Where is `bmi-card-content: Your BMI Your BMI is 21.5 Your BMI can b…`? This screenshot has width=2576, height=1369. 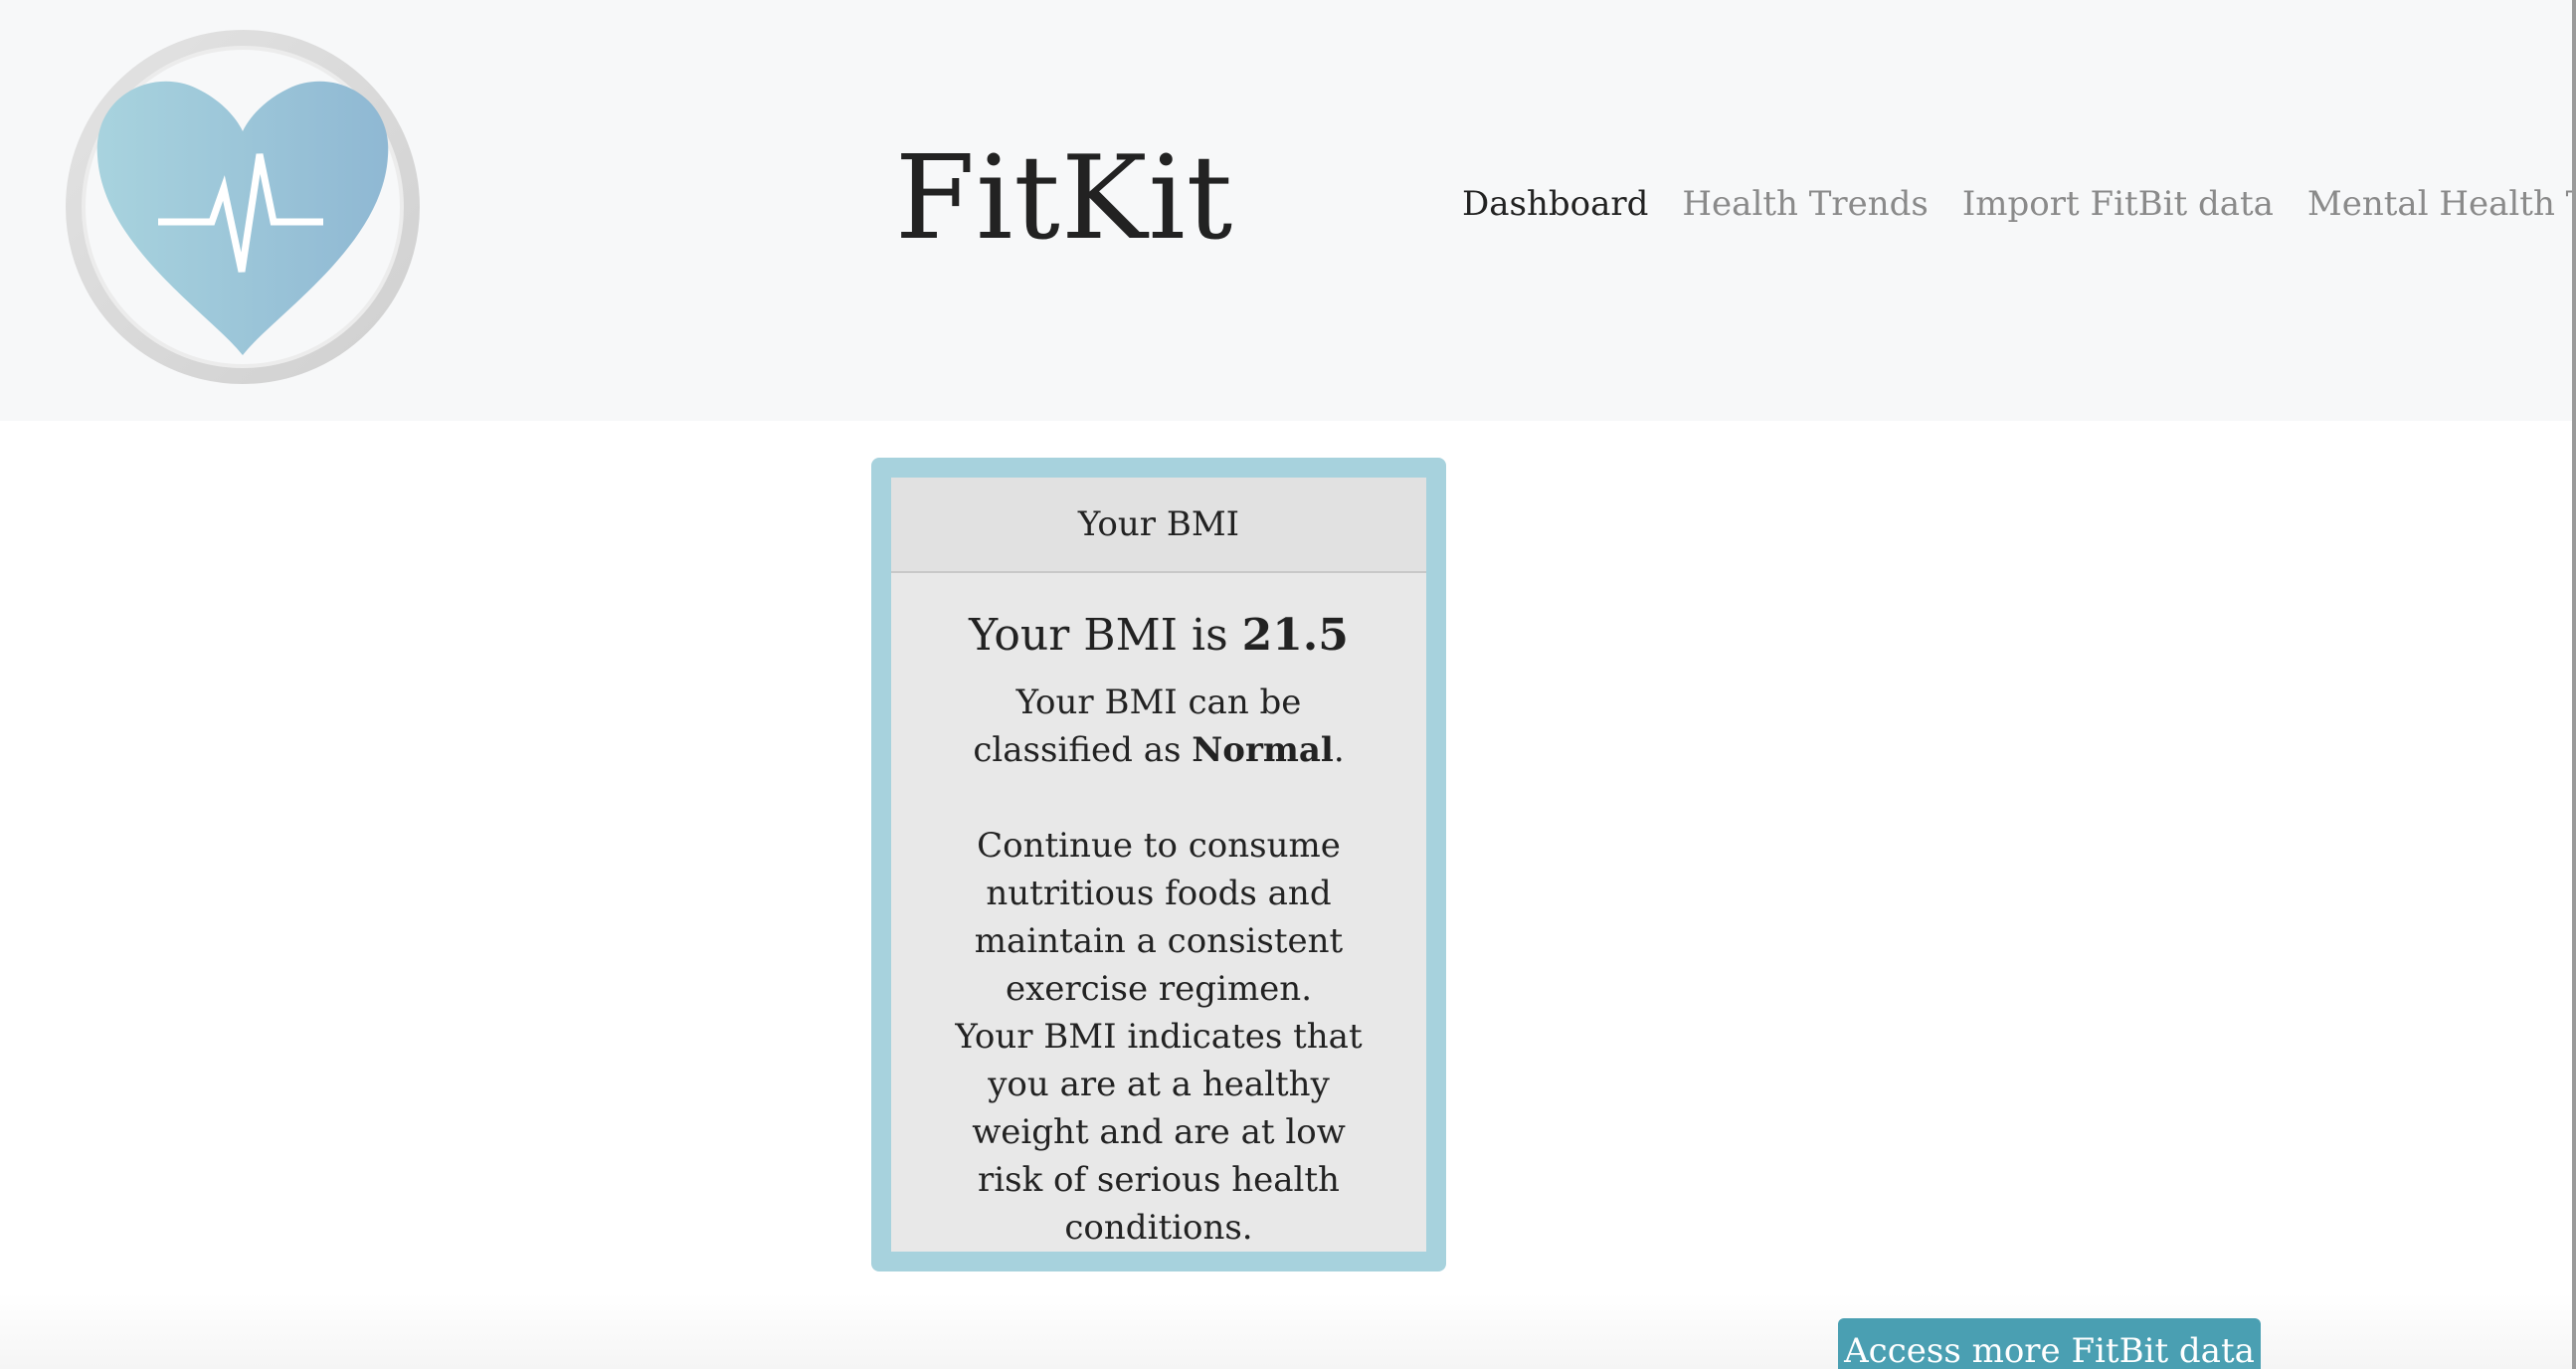 bmi-card-content: Your BMI Your BMI is 21.5 Your BMI can b… is located at coordinates (1158, 865).